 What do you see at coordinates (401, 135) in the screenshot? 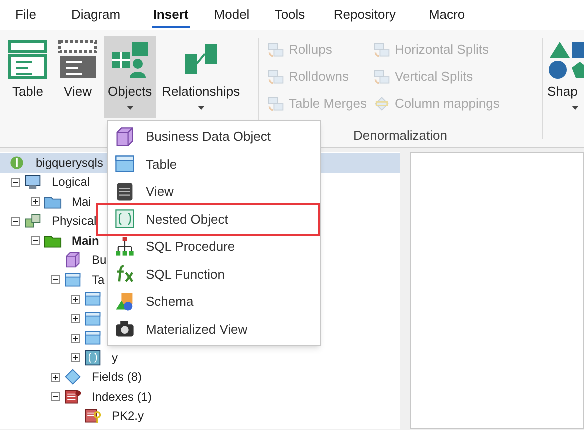
I see `group-label: Denormalization` at bounding box center [401, 135].